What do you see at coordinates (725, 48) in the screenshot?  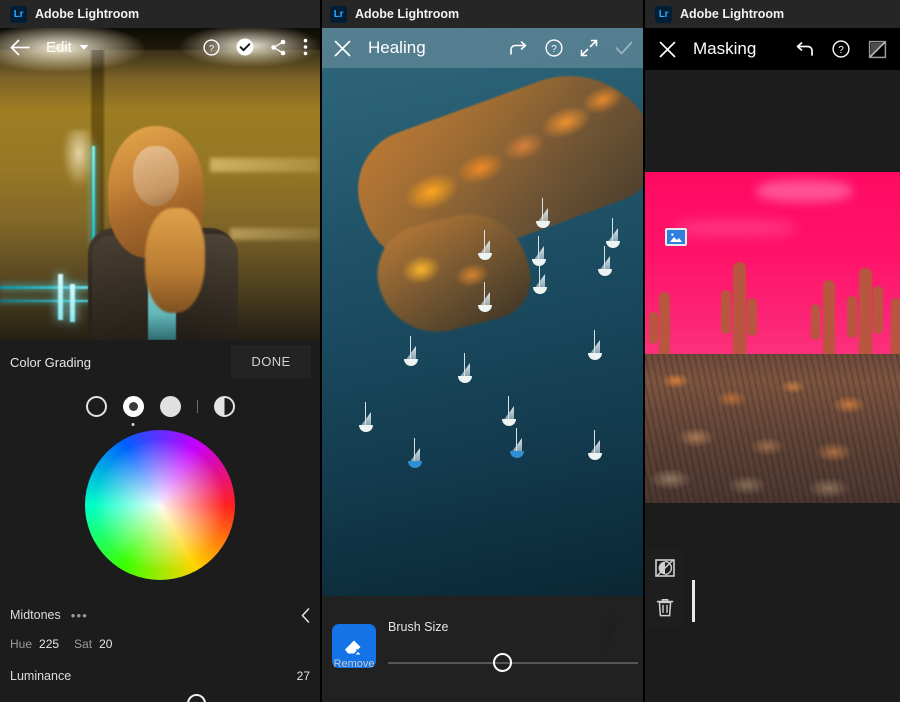 I see `masking-title: Masking` at bounding box center [725, 48].